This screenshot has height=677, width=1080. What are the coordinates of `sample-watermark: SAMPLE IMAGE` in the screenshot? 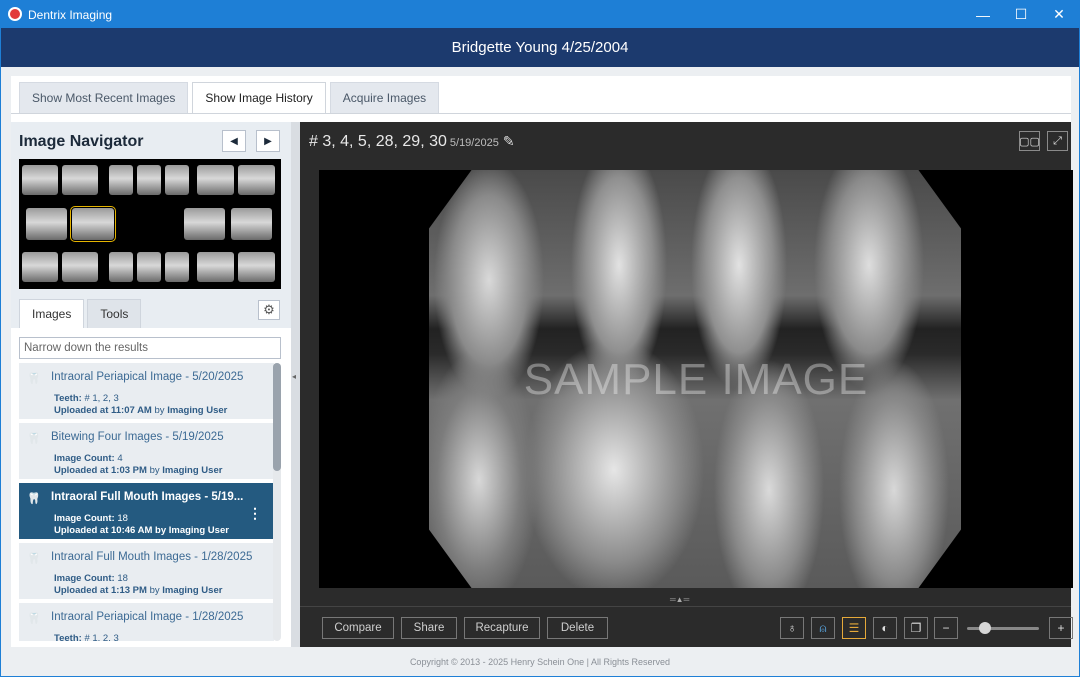 It's located at (696, 379).